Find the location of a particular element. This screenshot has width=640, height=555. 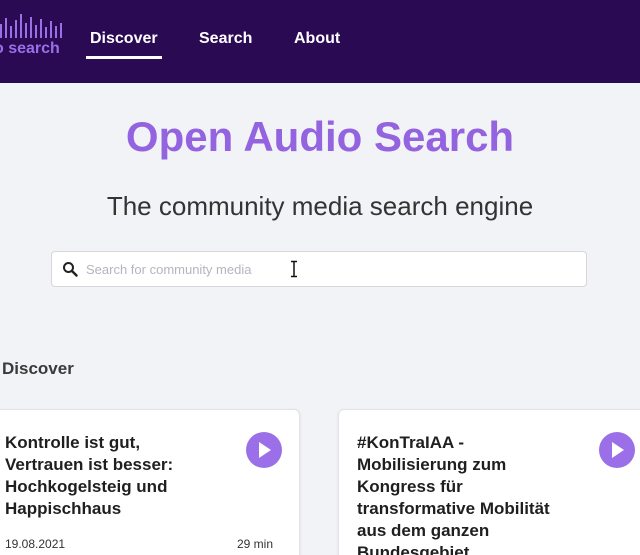

hero-subtitle: The community media search engine is located at coordinates (320, 206).